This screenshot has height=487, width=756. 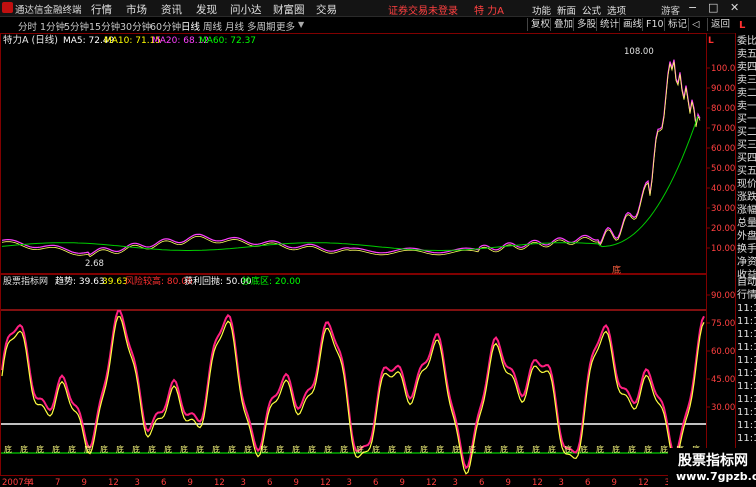 What do you see at coordinates (115, 282) in the screenshot?
I see `indicator-value: 39.63` at bounding box center [115, 282].